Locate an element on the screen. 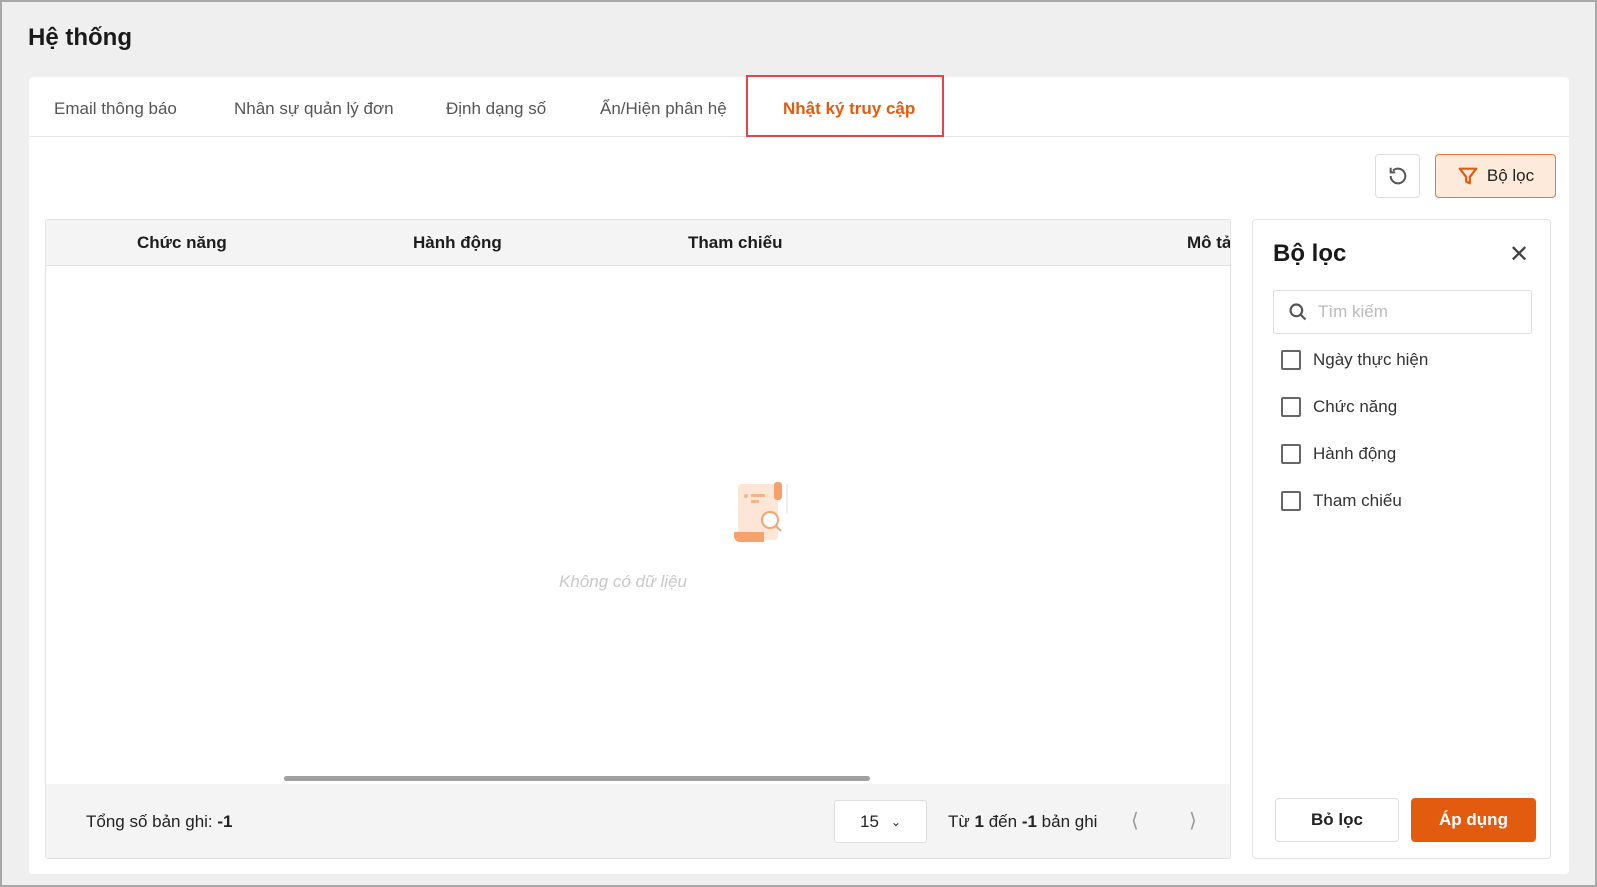 The width and height of the screenshot is (1597, 887). filter-search is located at coordinates (1402, 312).